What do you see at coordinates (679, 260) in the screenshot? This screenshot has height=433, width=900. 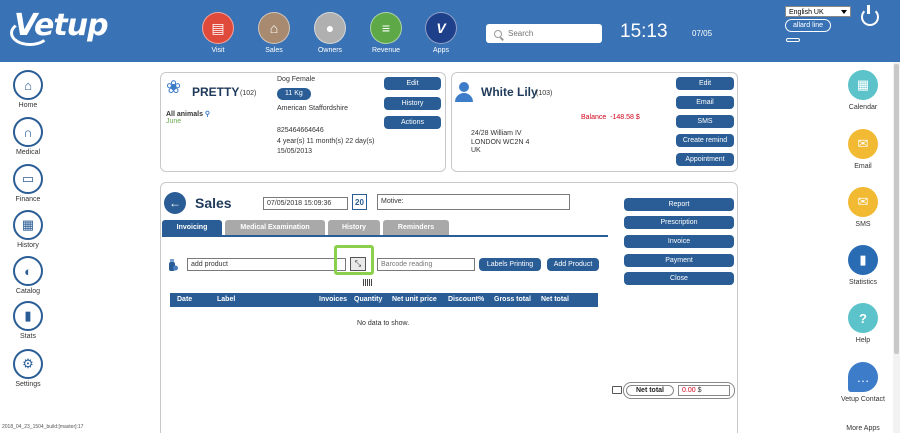 I see `payment-button: Payment` at bounding box center [679, 260].